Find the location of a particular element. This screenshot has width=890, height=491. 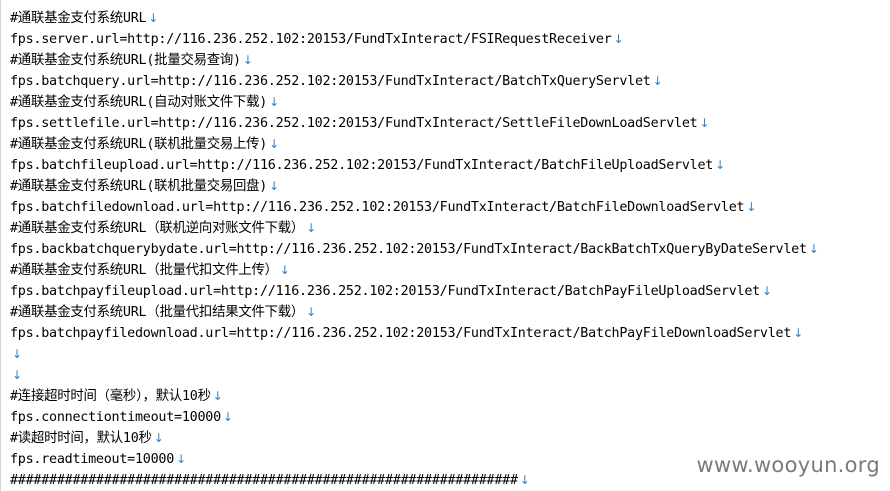

line-text: #通联基金支付系统URL（批量代扣文件上传） is located at coordinates (144, 270).